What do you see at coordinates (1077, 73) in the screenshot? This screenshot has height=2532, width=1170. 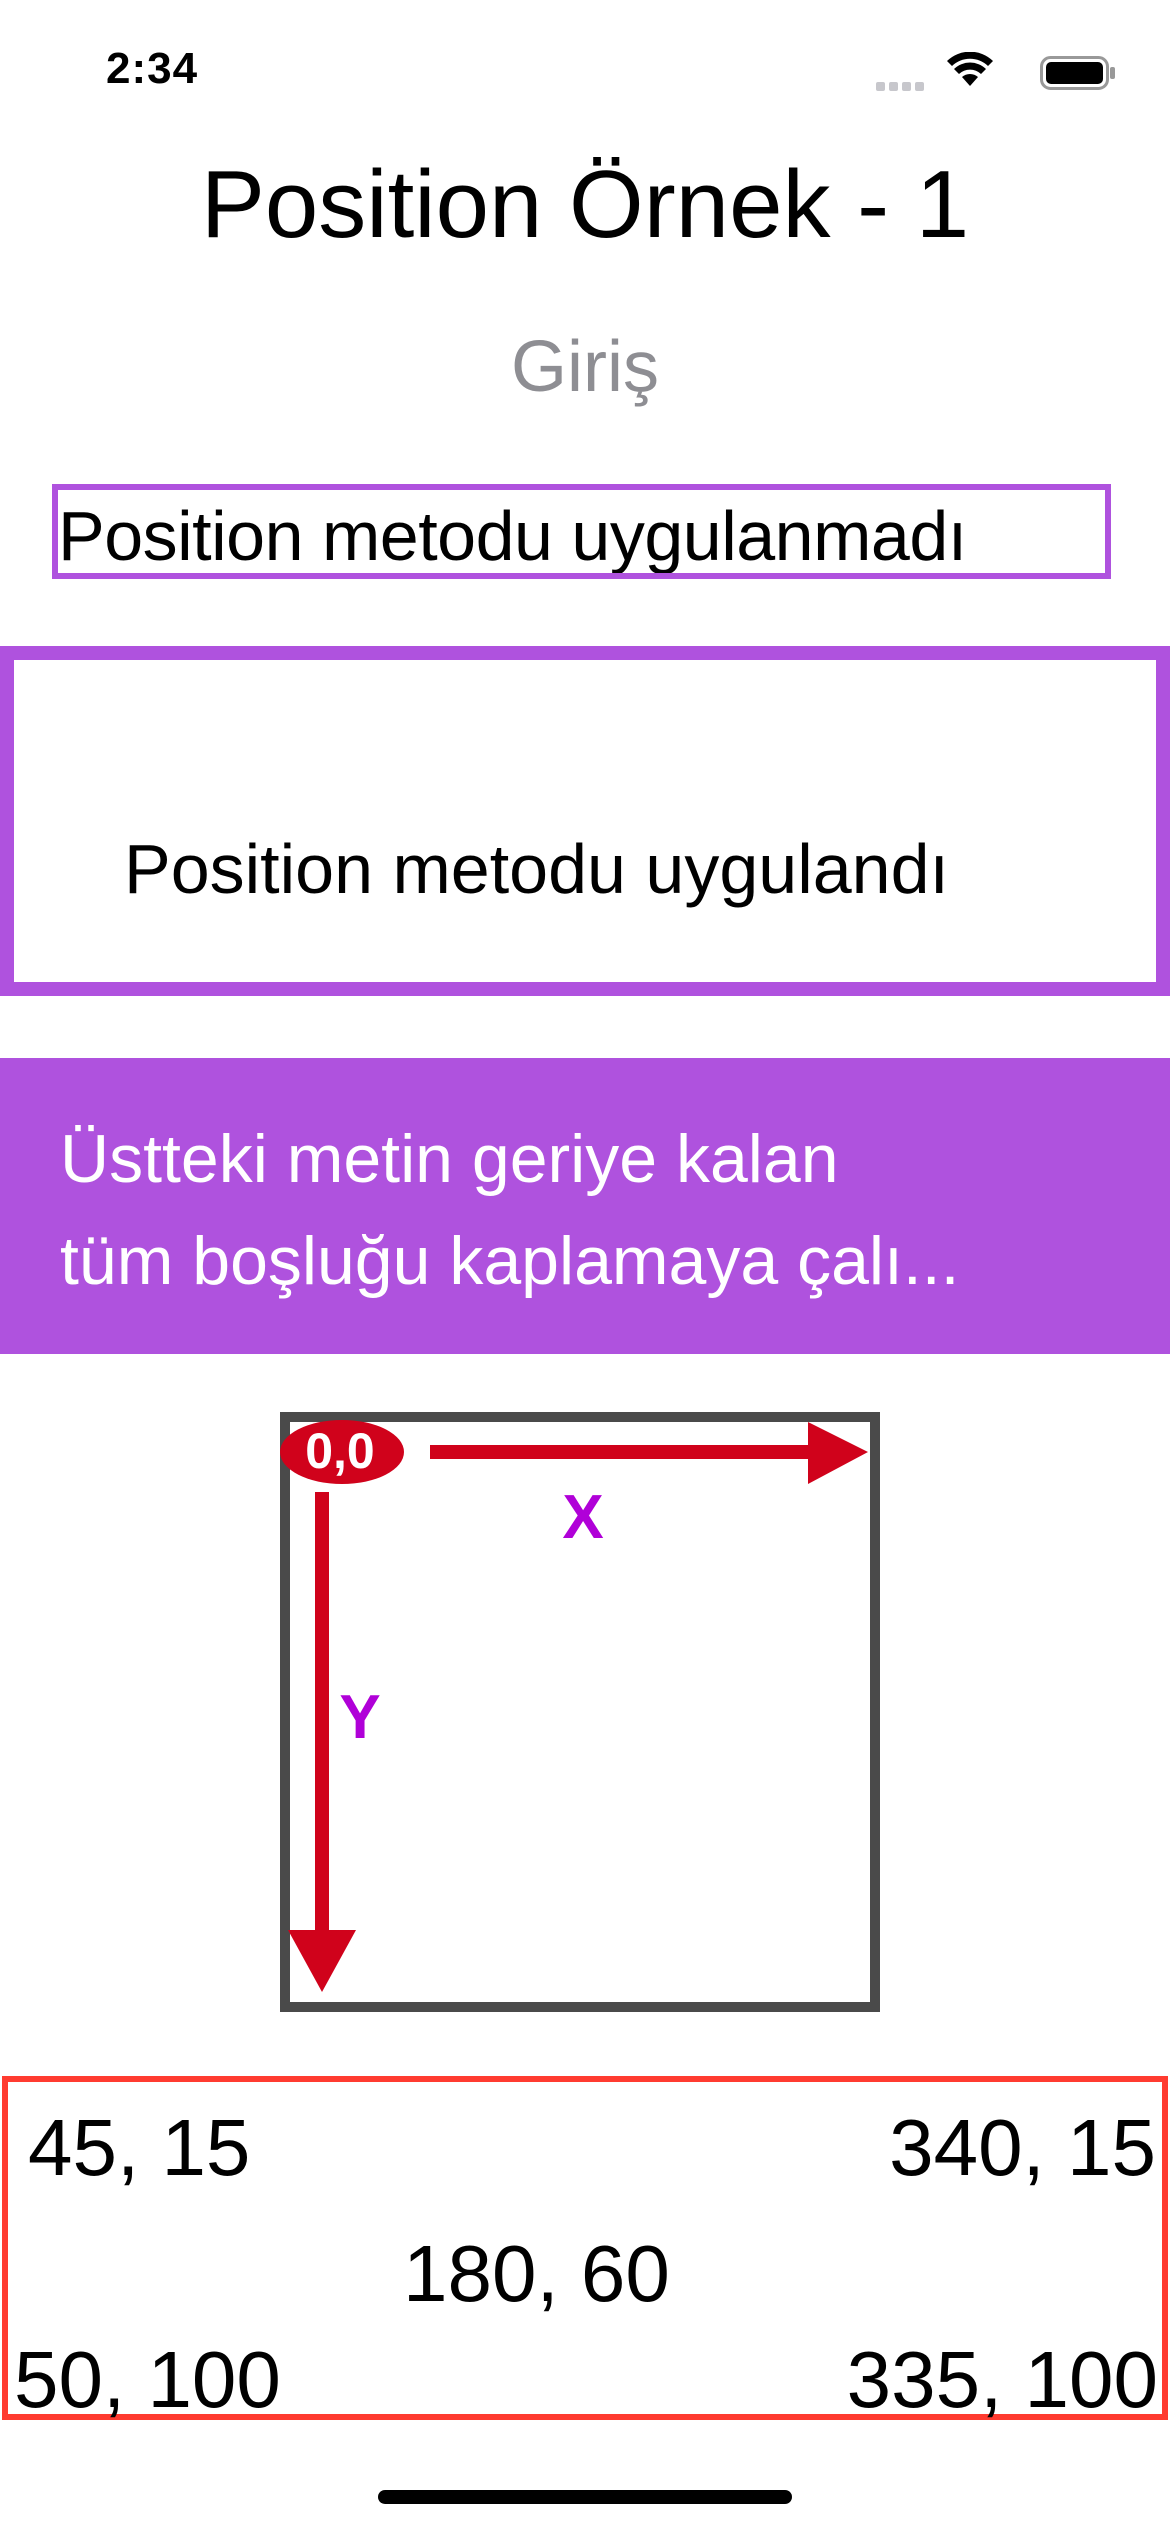 I see `battery-icon` at bounding box center [1077, 73].